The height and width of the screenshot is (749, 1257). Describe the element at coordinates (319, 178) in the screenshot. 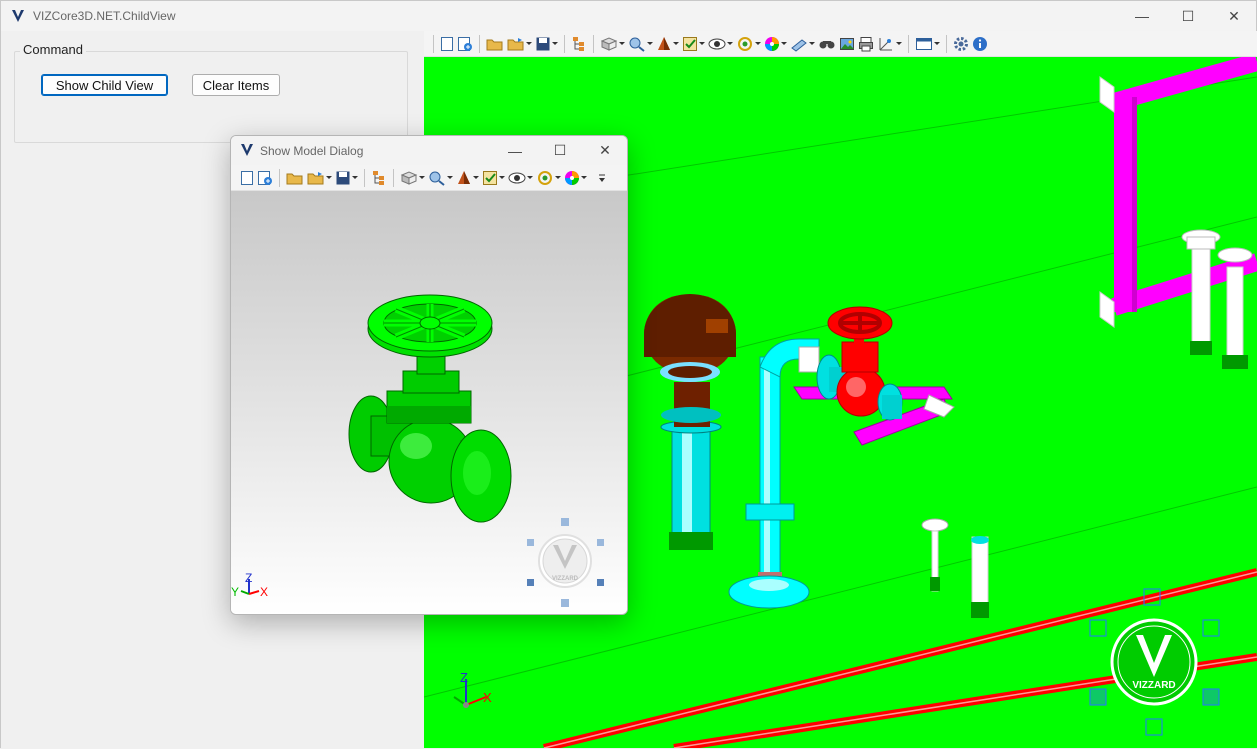

I see `dialog-open-multi-icon` at that location.